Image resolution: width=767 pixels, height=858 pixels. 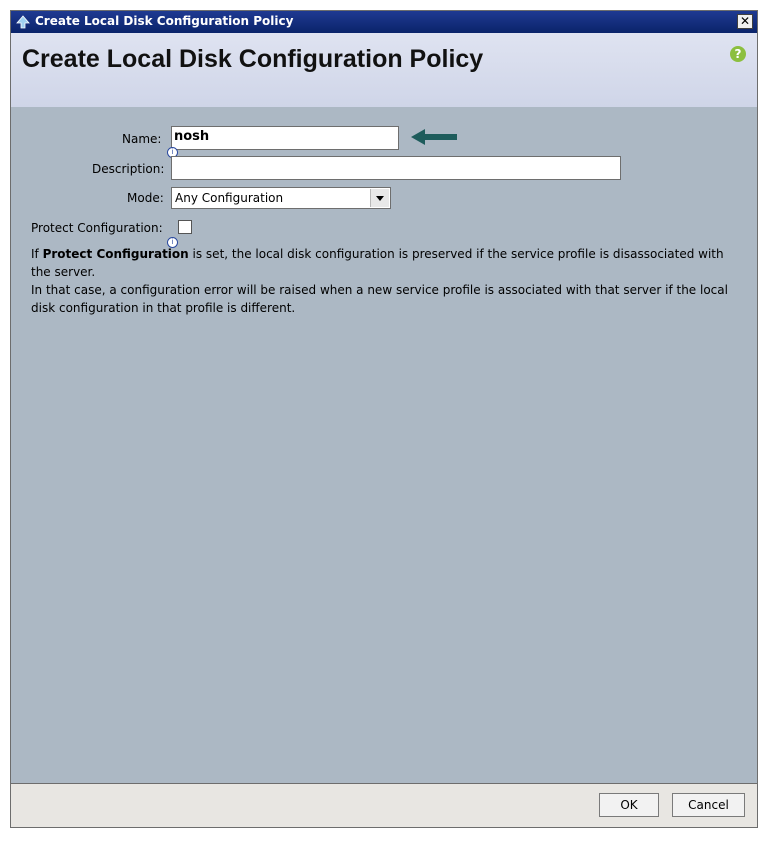 I want to click on app-icon, so click(x=23, y=22).